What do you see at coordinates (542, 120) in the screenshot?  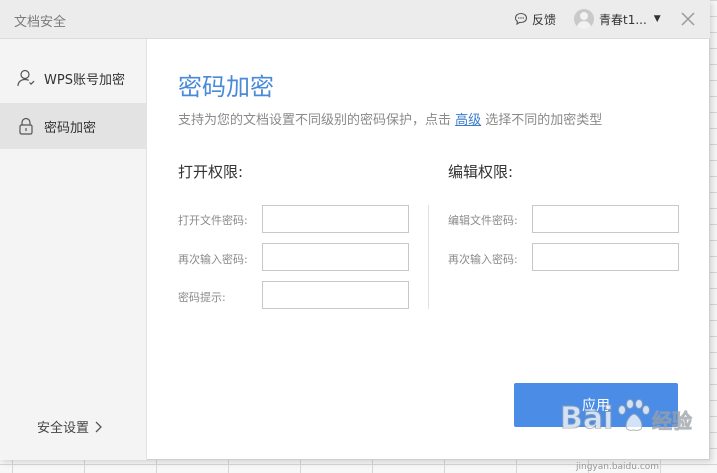 I see `description-text-after: 选择不同的加密类型` at bounding box center [542, 120].